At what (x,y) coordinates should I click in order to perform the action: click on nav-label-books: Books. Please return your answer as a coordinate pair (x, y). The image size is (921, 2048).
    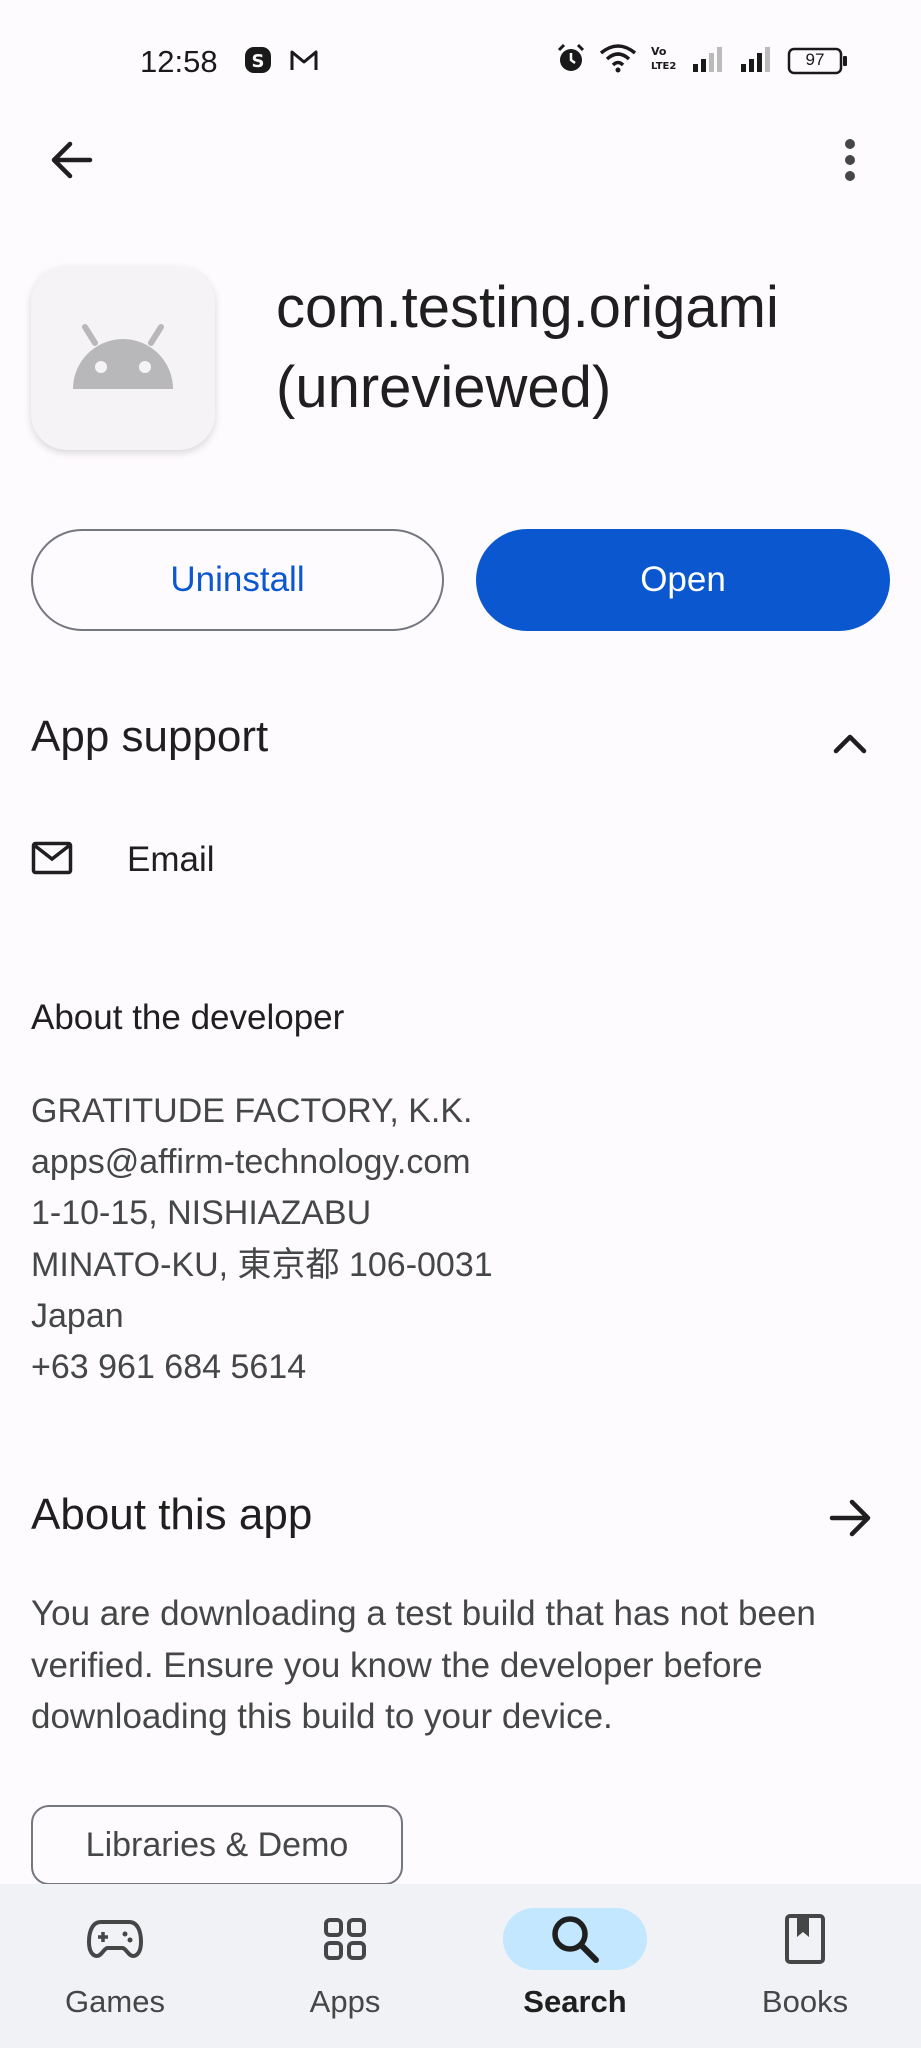
    Looking at the image, I should click on (805, 2001).